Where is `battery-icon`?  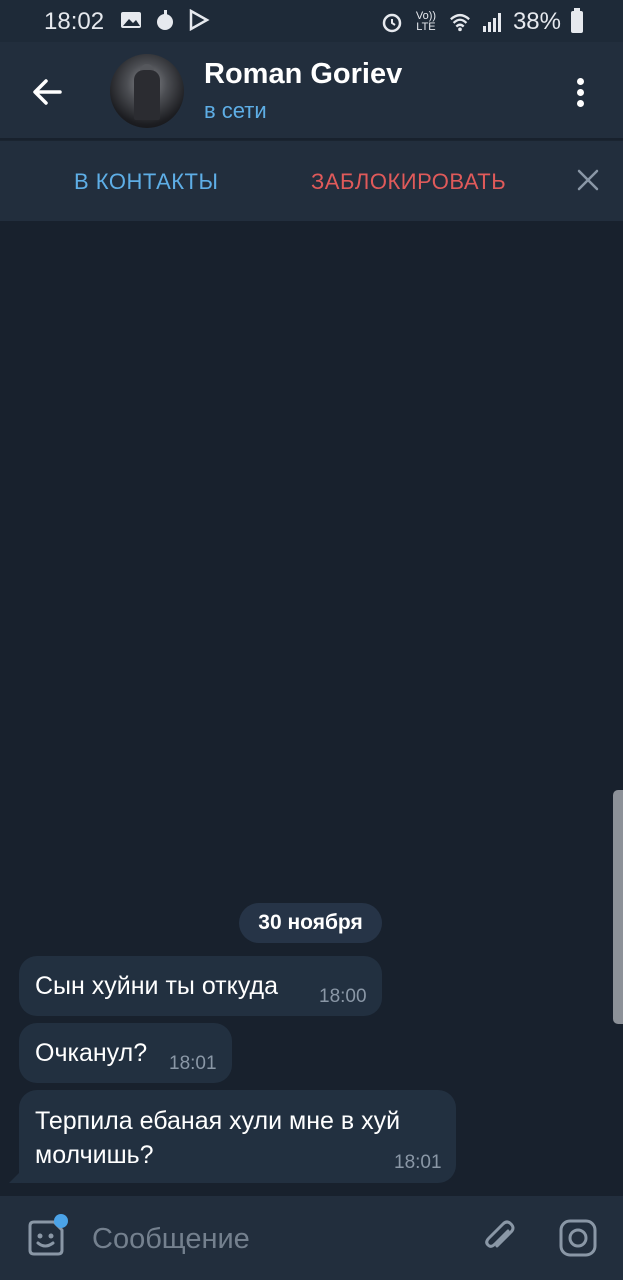 battery-icon is located at coordinates (577, 20).